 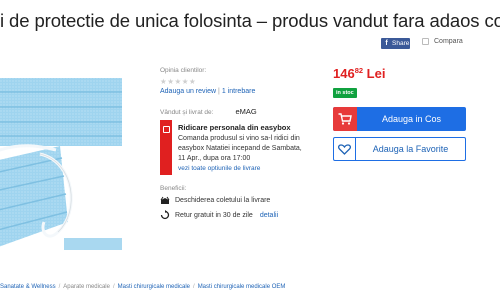 What do you see at coordinates (234, 127) in the screenshot?
I see `easybox-title: Ridicare personala din easybox` at bounding box center [234, 127].